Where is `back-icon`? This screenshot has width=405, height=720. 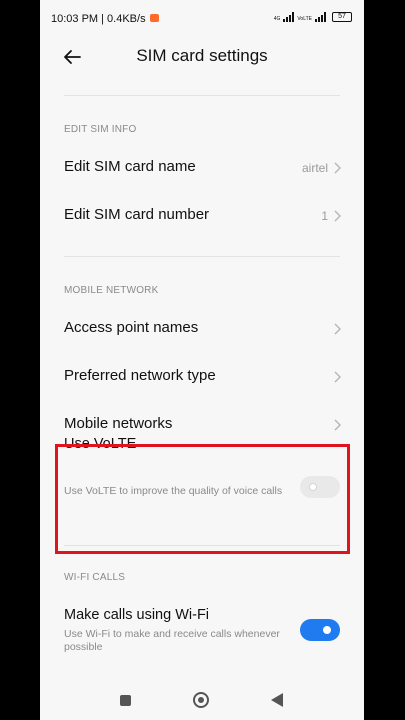
back-icon is located at coordinates (277, 700).